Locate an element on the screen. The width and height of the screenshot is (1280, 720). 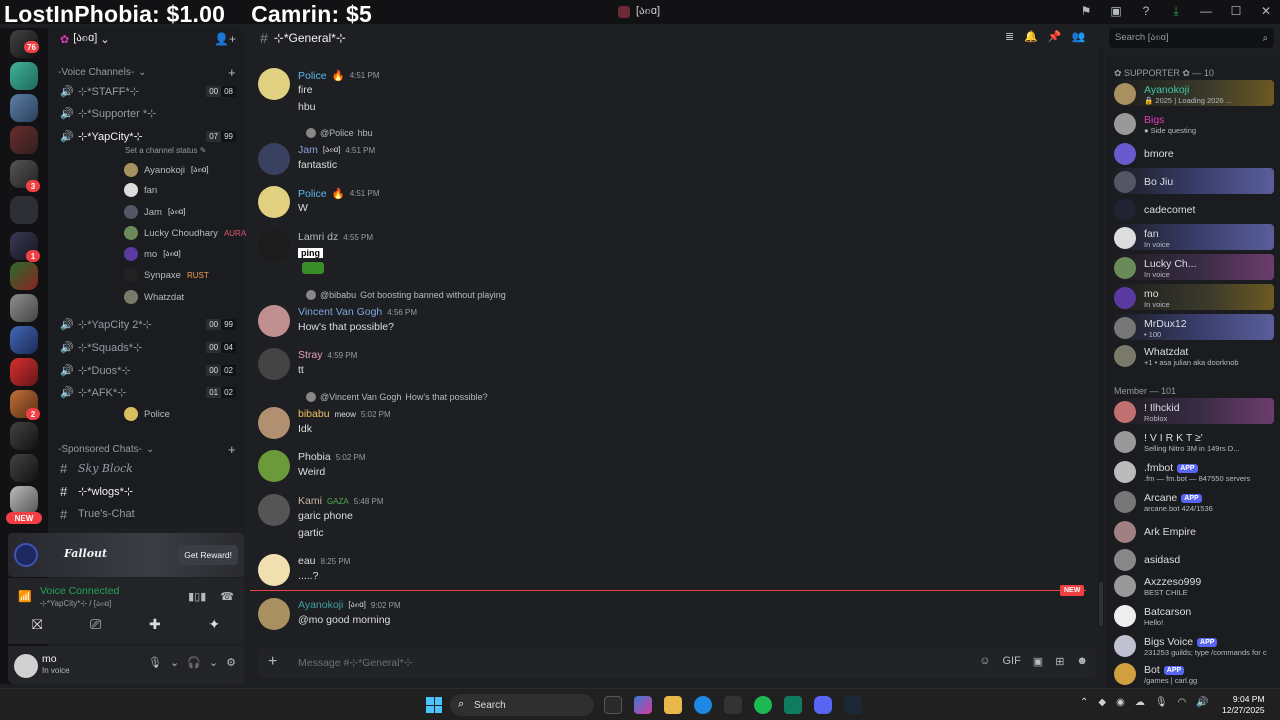
taskbar-search: ⌕ Search is located at coordinates (522, 705).